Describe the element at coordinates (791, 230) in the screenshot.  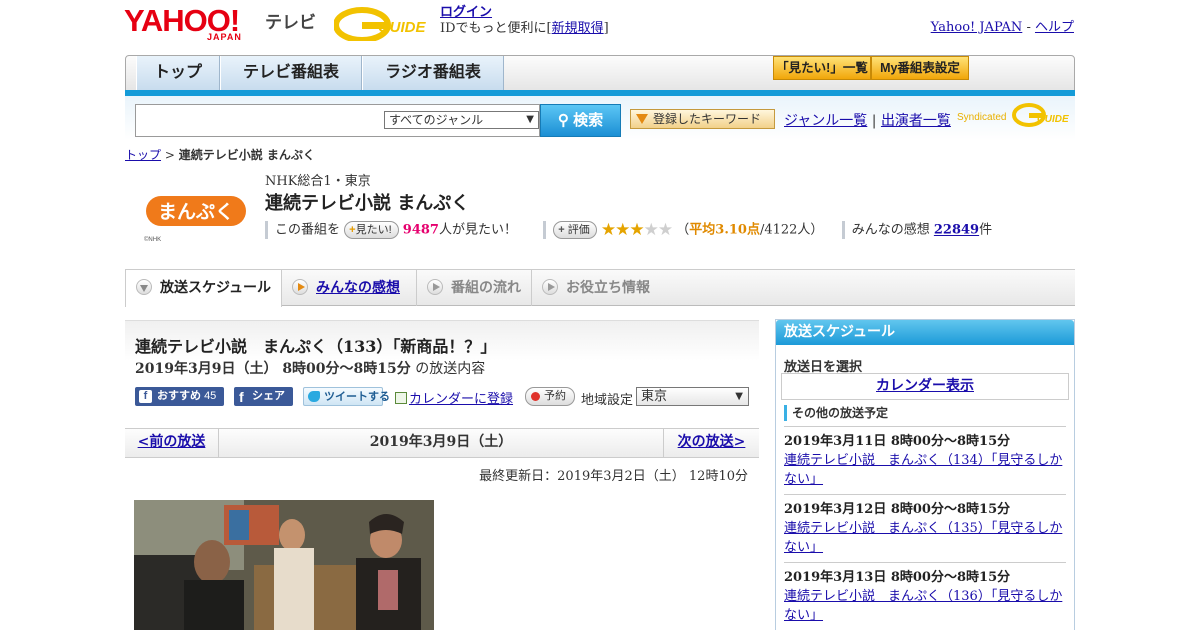
I see `rating-people: /4122人）` at that location.